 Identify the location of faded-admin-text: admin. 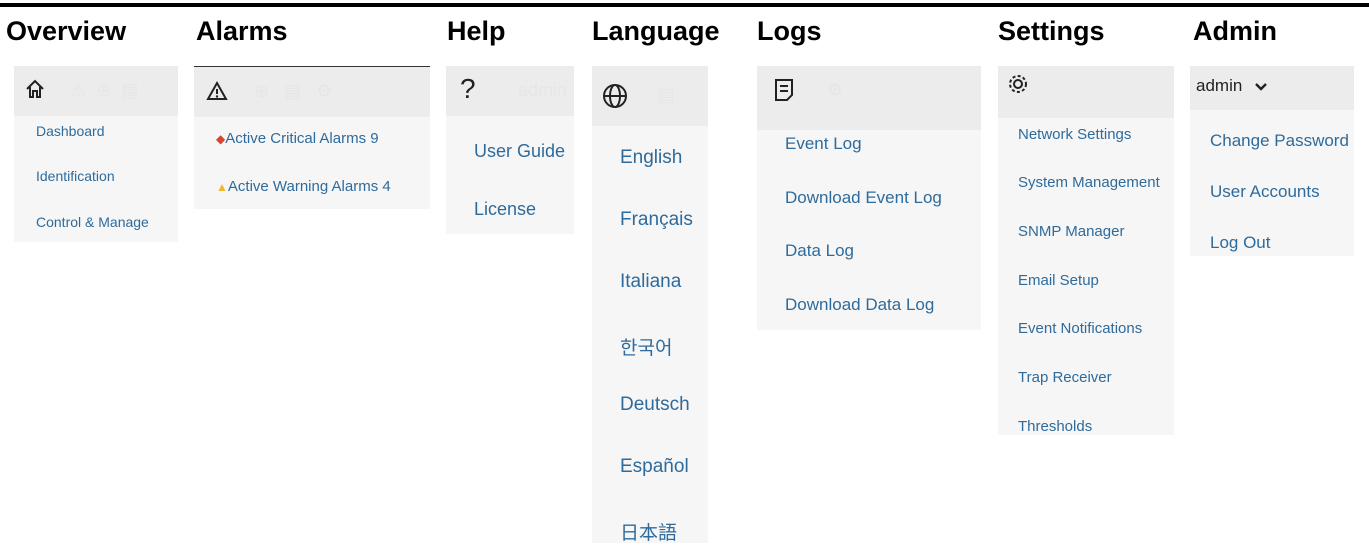
(543, 90).